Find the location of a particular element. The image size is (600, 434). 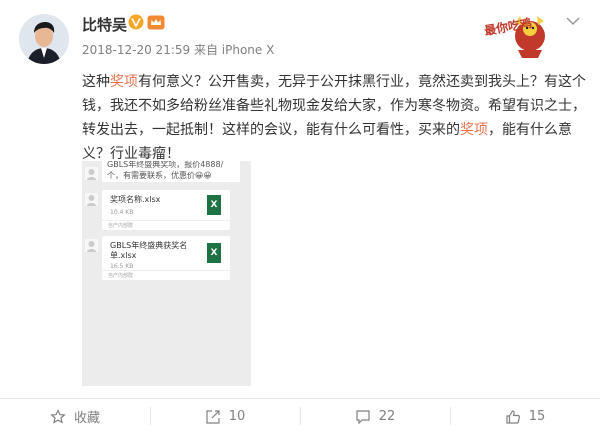

favorite-button: 收藏 is located at coordinates (75, 416).